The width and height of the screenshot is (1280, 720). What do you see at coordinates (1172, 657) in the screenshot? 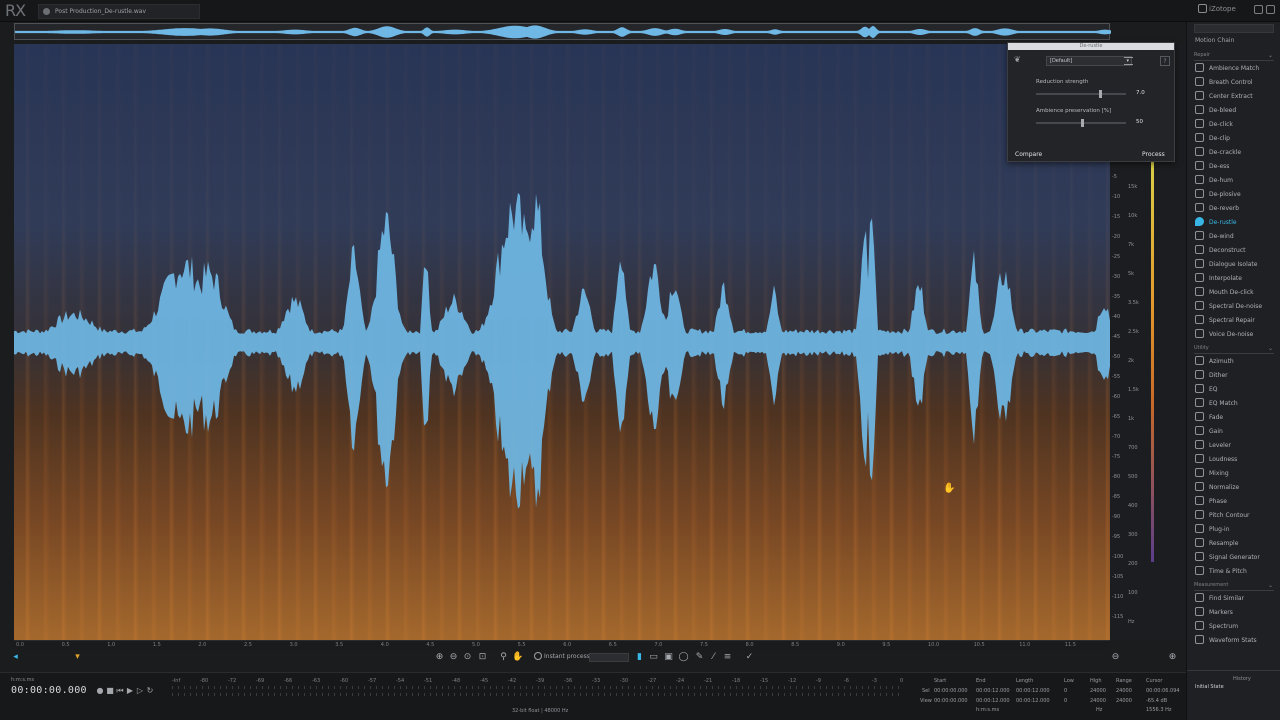
I see `zoom-in-vertical-icon: ⊕` at bounding box center [1172, 657].